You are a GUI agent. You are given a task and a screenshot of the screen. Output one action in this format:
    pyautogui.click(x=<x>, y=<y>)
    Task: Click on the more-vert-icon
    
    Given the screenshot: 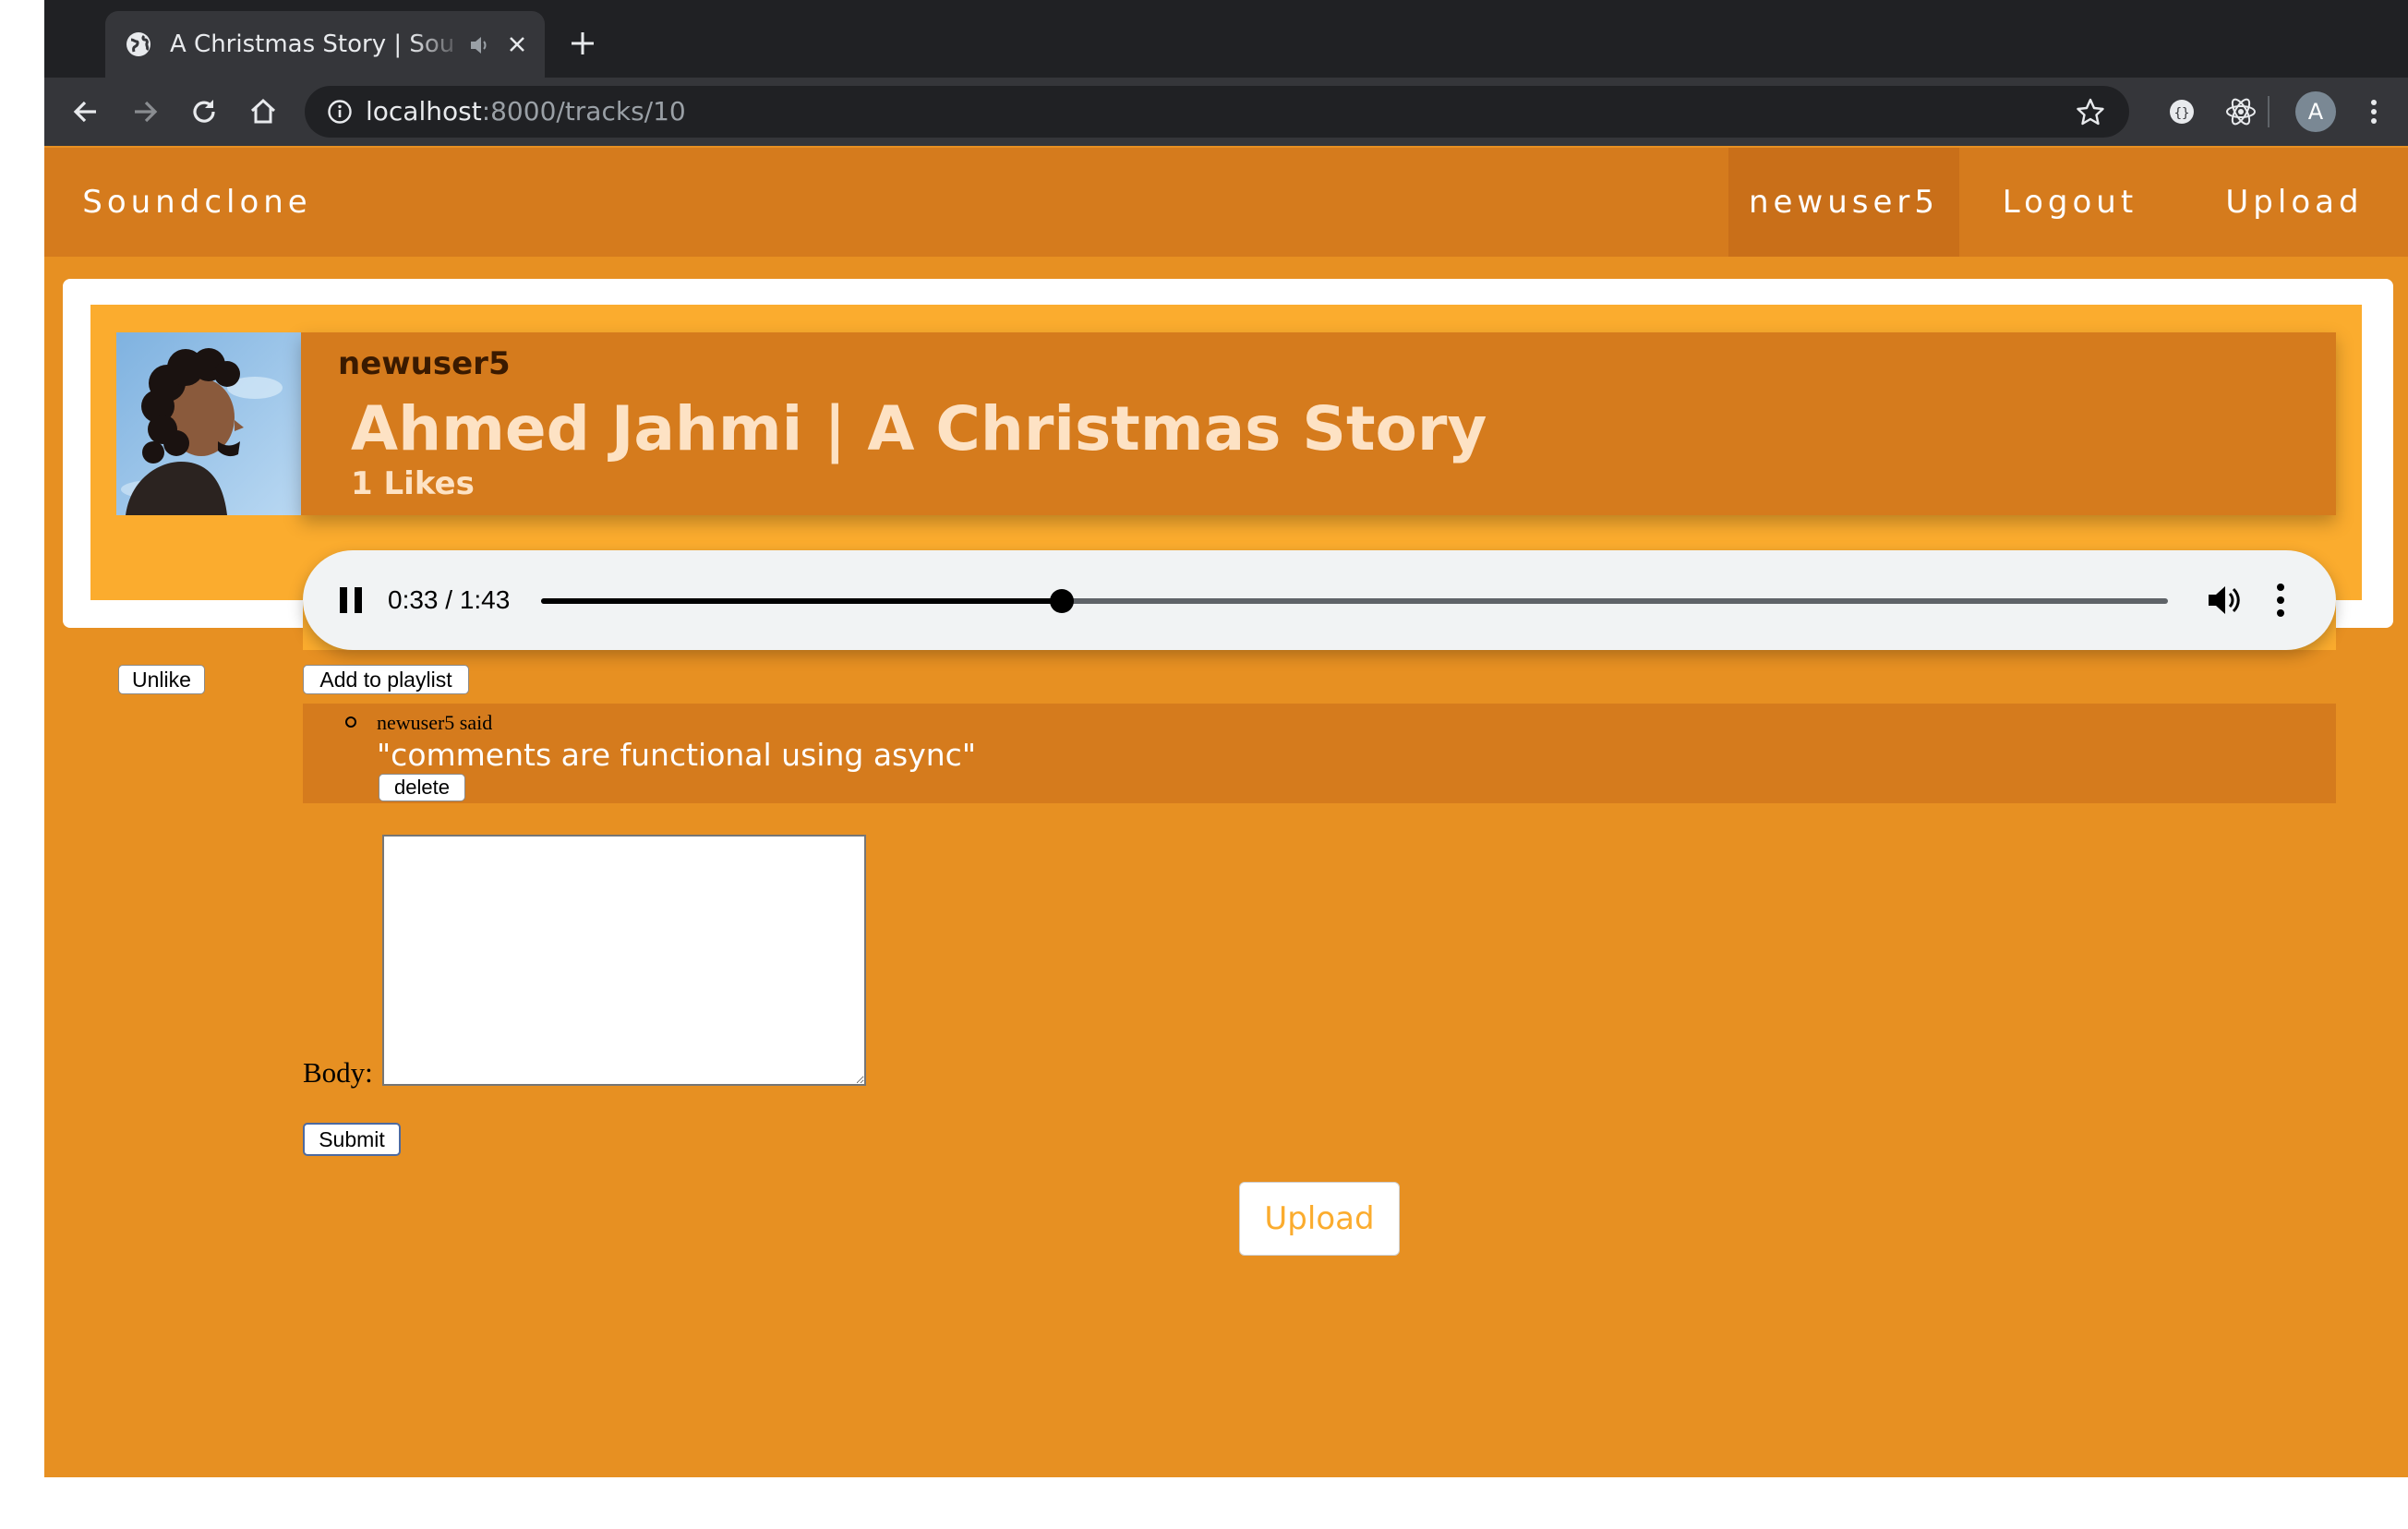 What is the action you would take?
    pyautogui.click(x=2280, y=601)
    